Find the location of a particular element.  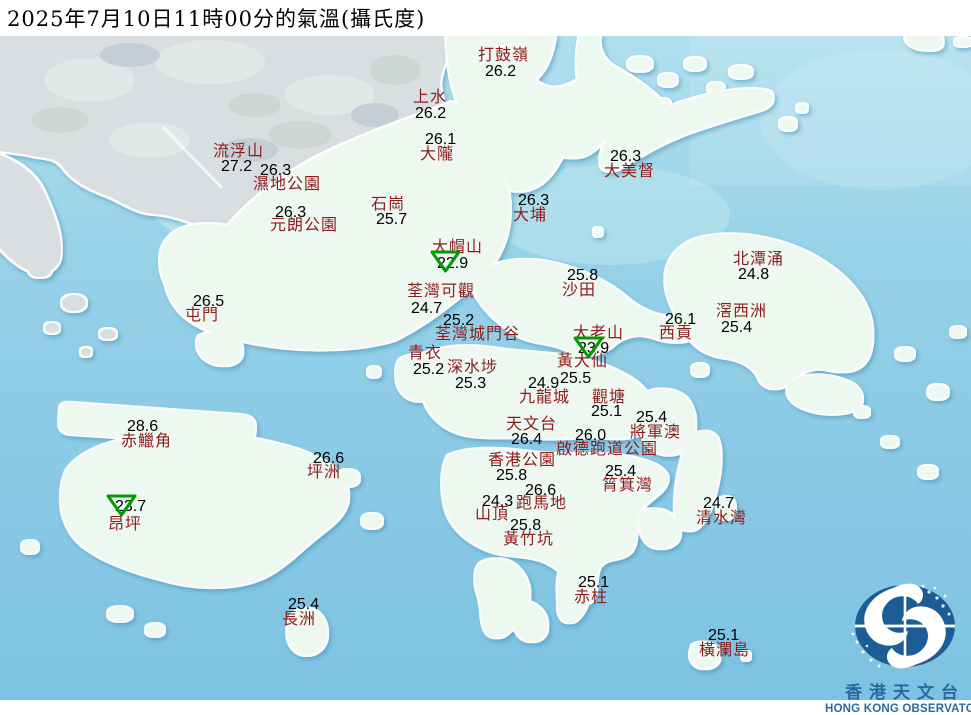

station-label: 赤柱 is located at coordinates (591, 596).